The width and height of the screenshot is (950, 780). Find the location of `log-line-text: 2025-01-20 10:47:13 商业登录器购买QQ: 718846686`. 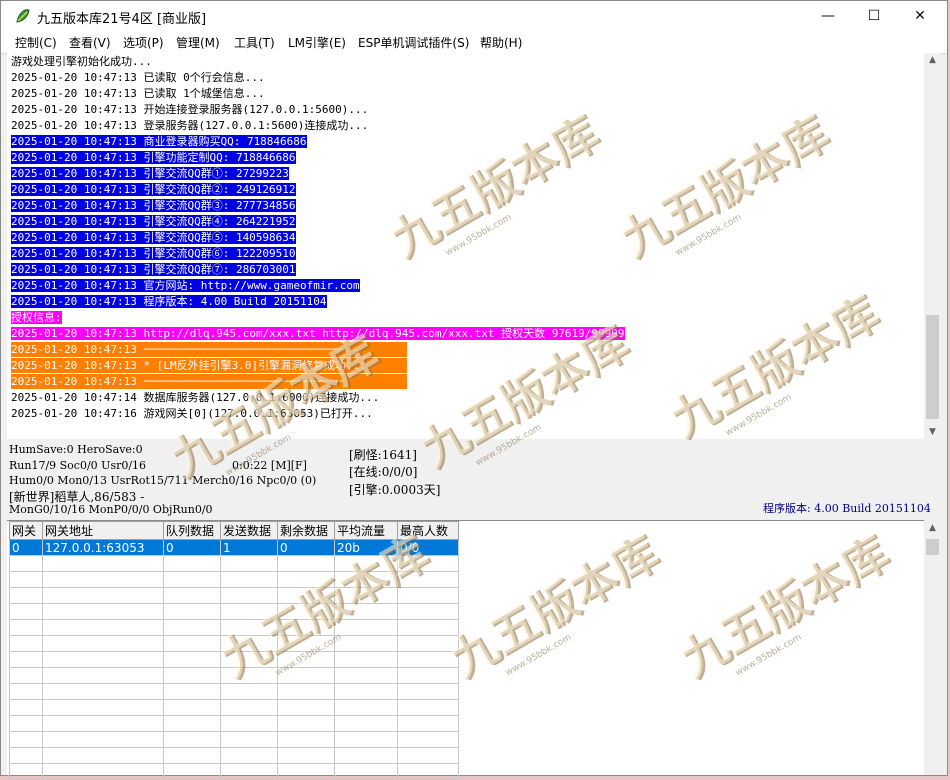

log-line-text: 2025-01-20 10:47:13 商业登录器购买QQ: 718846686 is located at coordinates (159, 141).